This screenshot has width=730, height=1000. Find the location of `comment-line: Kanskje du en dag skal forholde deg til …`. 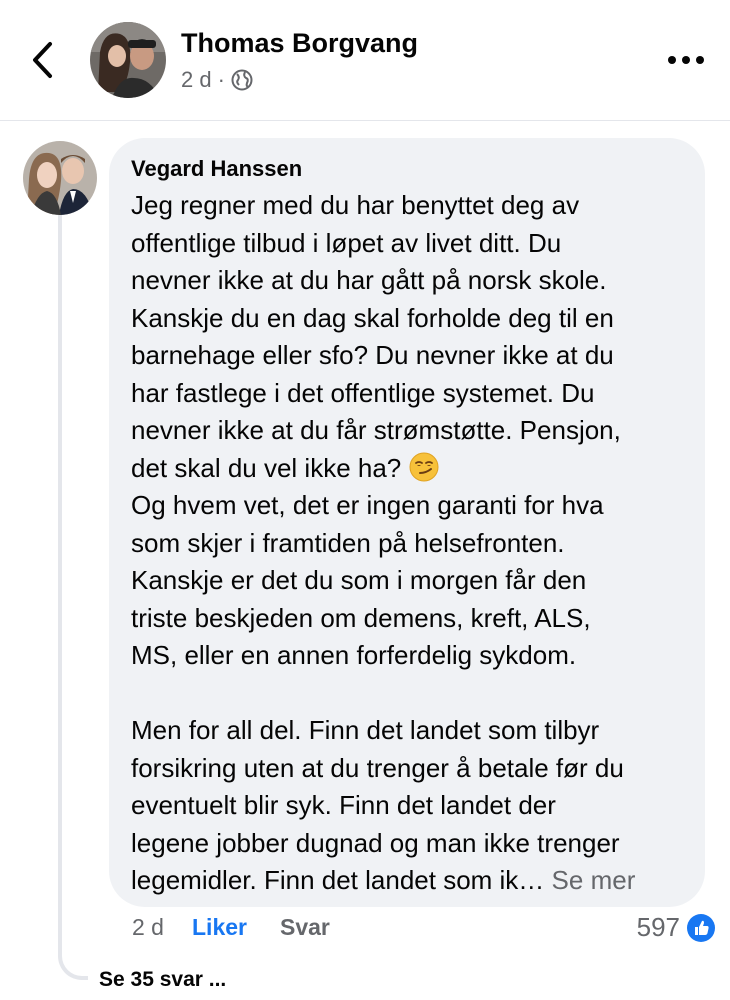

comment-line: Kanskje du en dag skal forholde deg til … is located at coordinates (372, 317).